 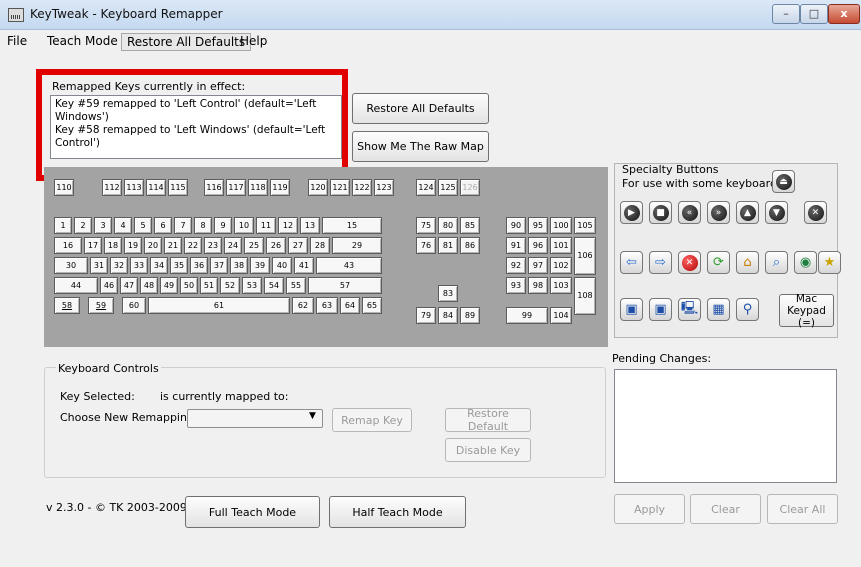 I want to click on menu-restore-all-defaults: Restore All Defaults, so click(x=186, y=42).